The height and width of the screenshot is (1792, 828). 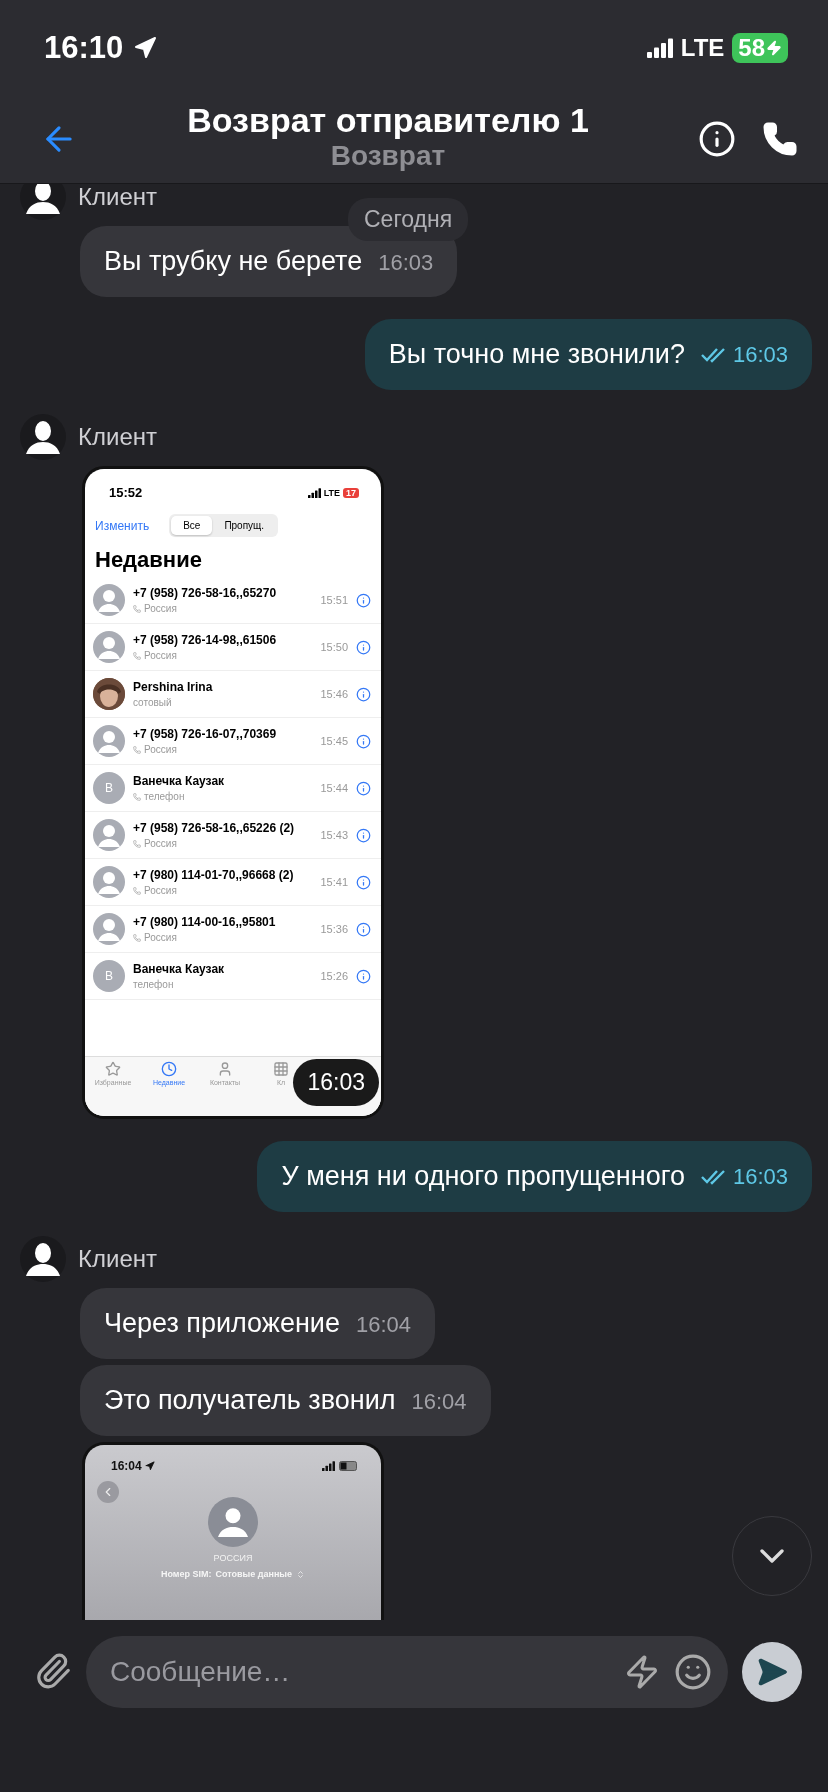 I want to click on call-time: 15:26, so click(x=334, y=976).